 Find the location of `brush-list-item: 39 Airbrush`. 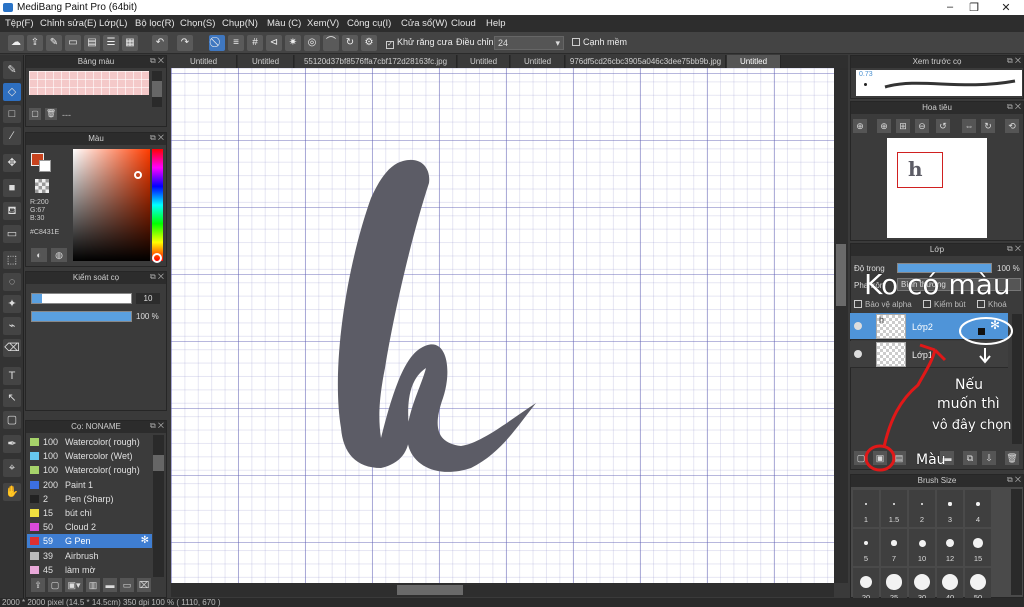

brush-list-item: 39 Airbrush is located at coordinates (89, 556).